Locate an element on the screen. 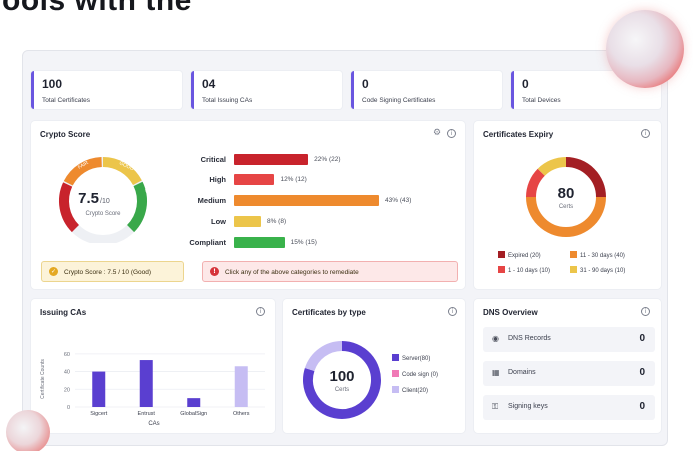 This screenshot has width=693, height=451. card-title: Certificates Expiry is located at coordinates (518, 134).